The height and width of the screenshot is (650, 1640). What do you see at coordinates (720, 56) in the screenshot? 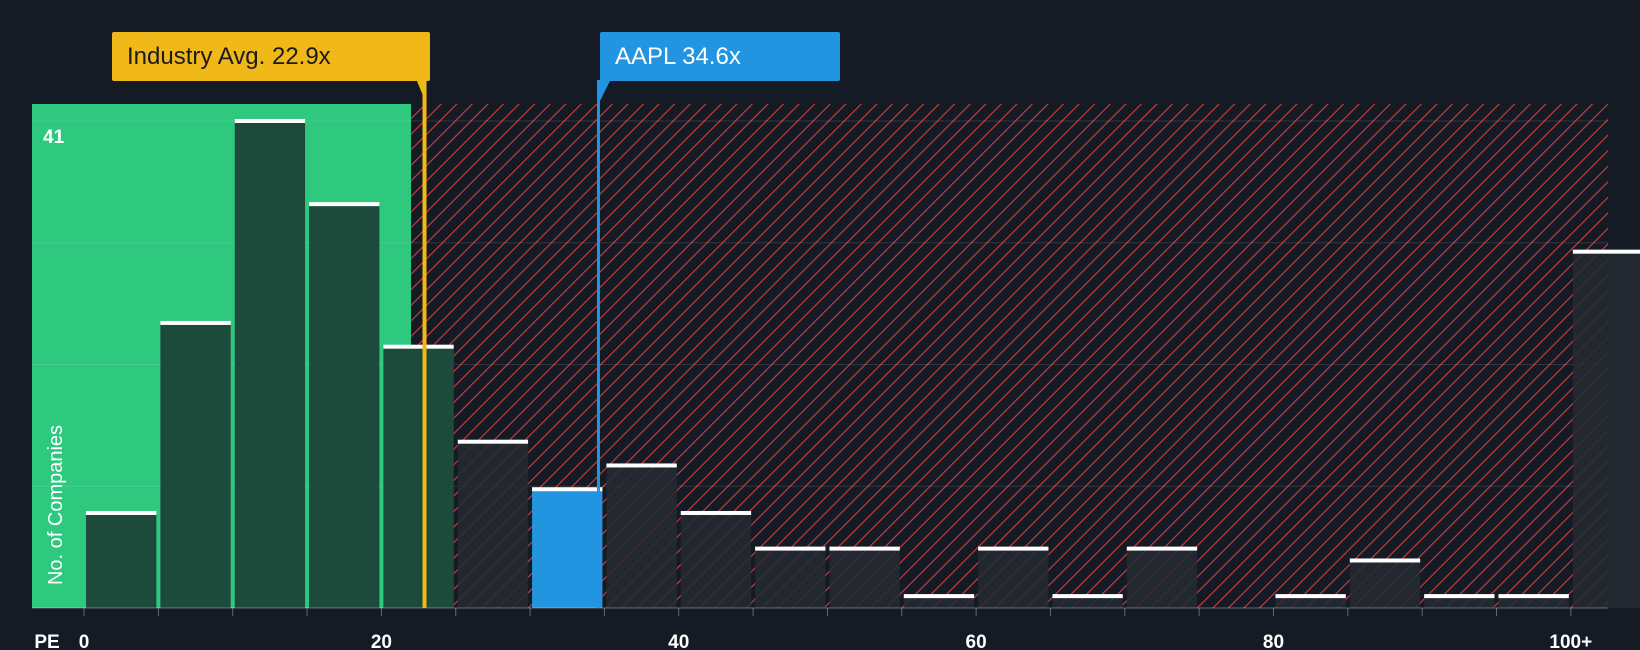
I see `company-pe-callout: AAPL 34.6x` at bounding box center [720, 56].